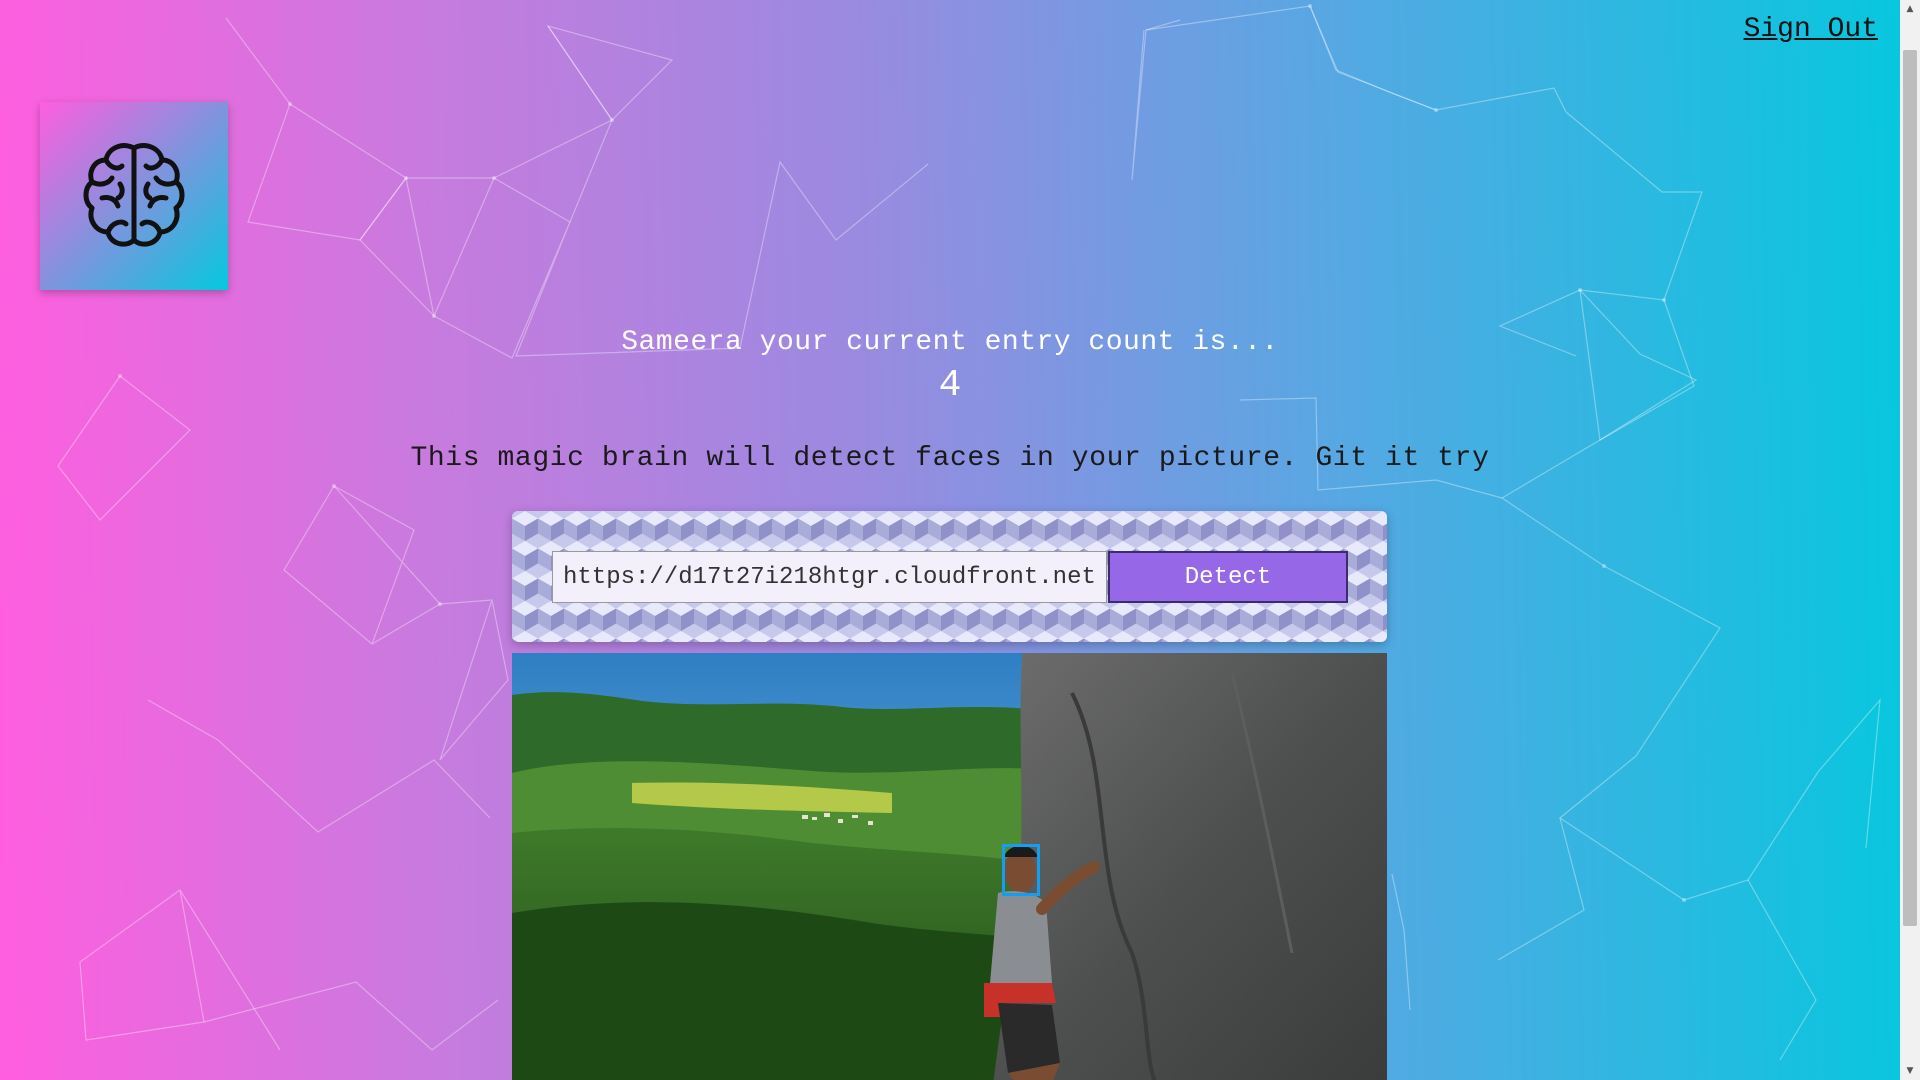 Image resolution: width=1920 pixels, height=1080 pixels. I want to click on image-url-form: Detect, so click(949, 576).